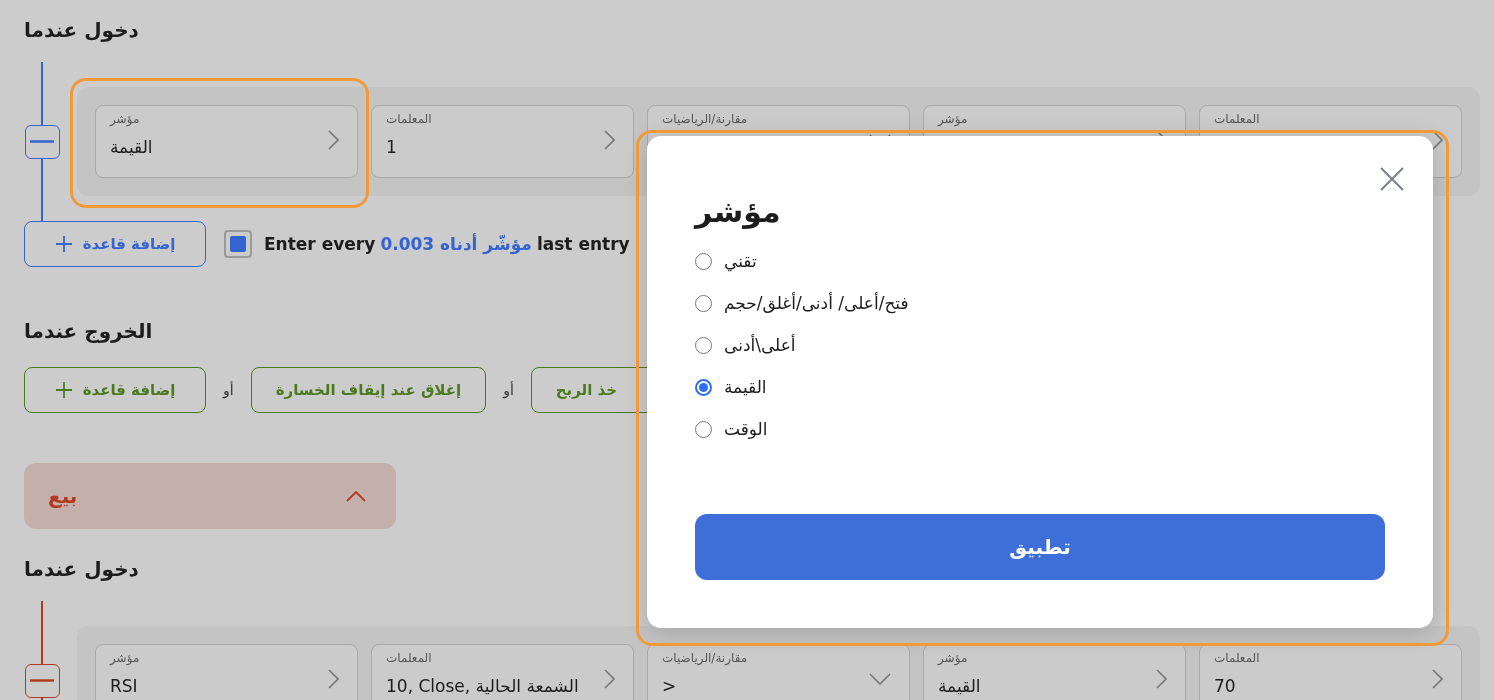 The image size is (1494, 700). Describe the element at coordinates (392, 147) in the screenshot. I see `selector-value: 1` at that location.